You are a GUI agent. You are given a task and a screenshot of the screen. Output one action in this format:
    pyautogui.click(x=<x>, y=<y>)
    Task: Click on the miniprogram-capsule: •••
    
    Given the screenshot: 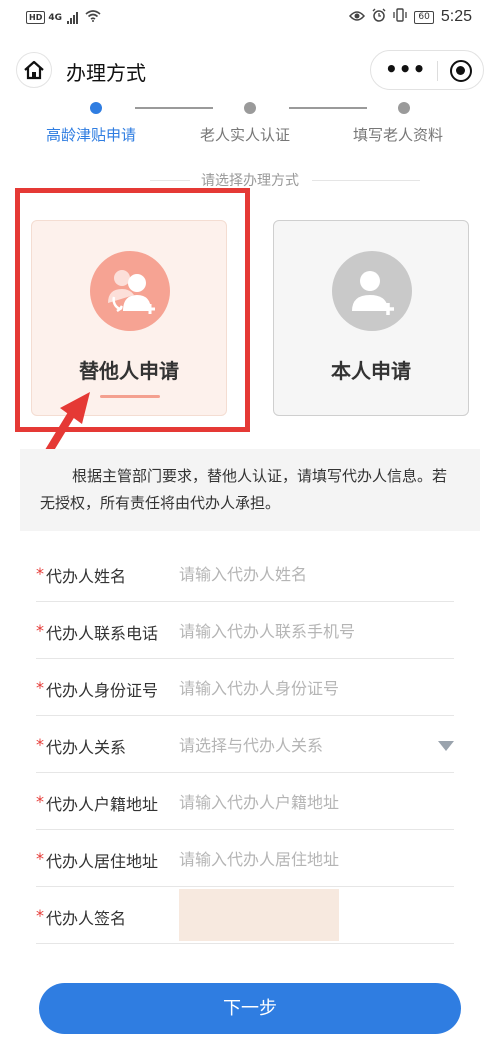 What is the action you would take?
    pyautogui.click(x=427, y=70)
    